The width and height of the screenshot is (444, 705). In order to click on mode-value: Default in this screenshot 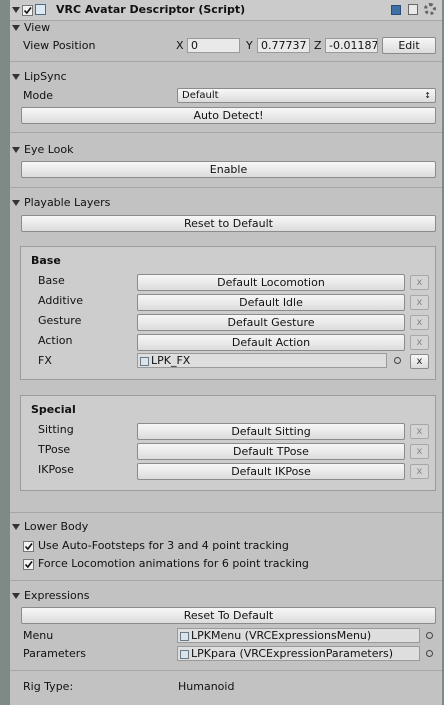, I will do `click(200, 95)`.